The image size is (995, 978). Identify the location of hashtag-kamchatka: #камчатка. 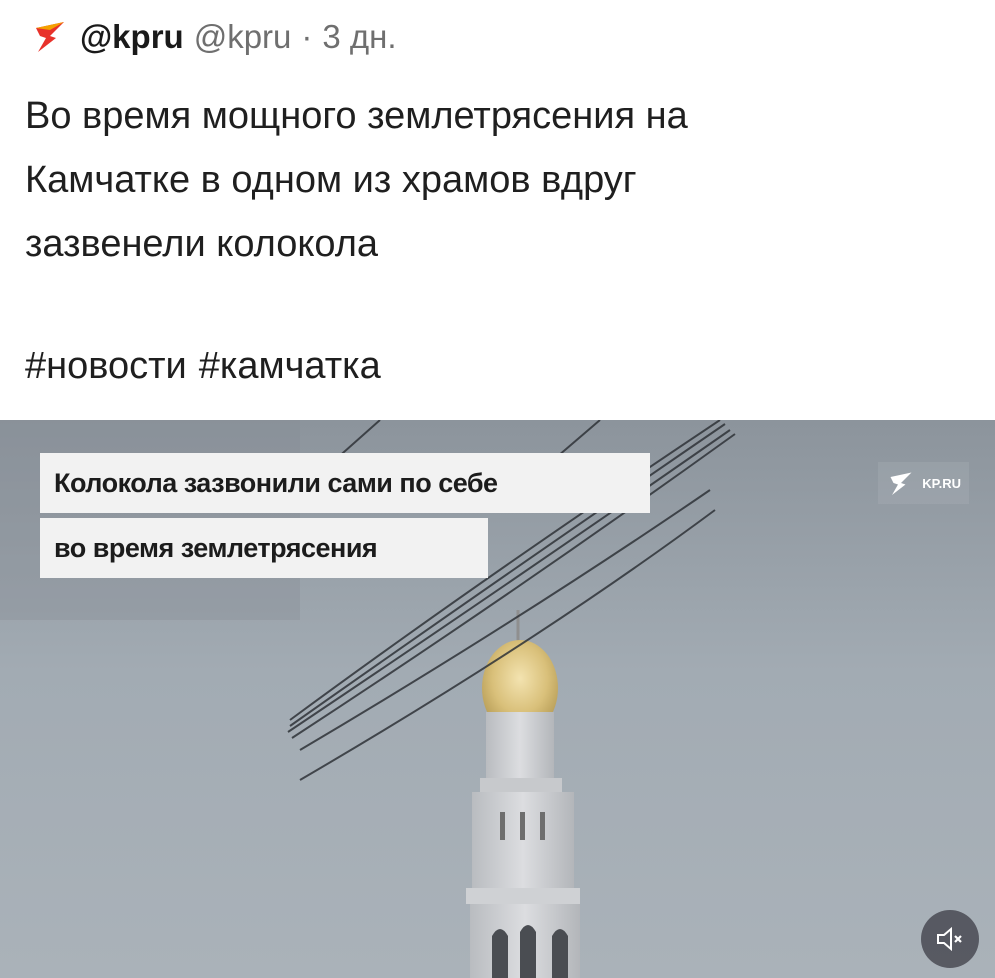
(290, 366).